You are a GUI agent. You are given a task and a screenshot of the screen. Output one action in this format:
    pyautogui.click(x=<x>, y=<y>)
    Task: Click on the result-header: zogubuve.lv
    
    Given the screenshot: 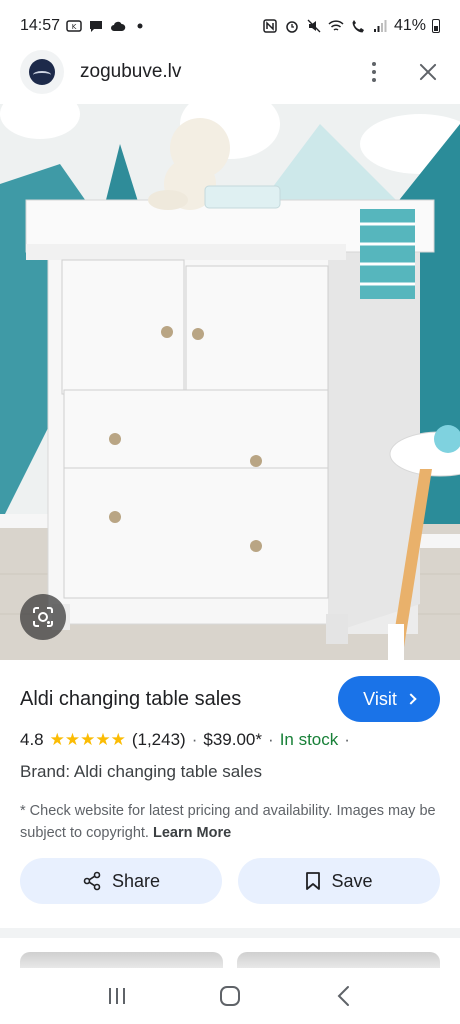 What is the action you would take?
    pyautogui.click(x=230, y=72)
    